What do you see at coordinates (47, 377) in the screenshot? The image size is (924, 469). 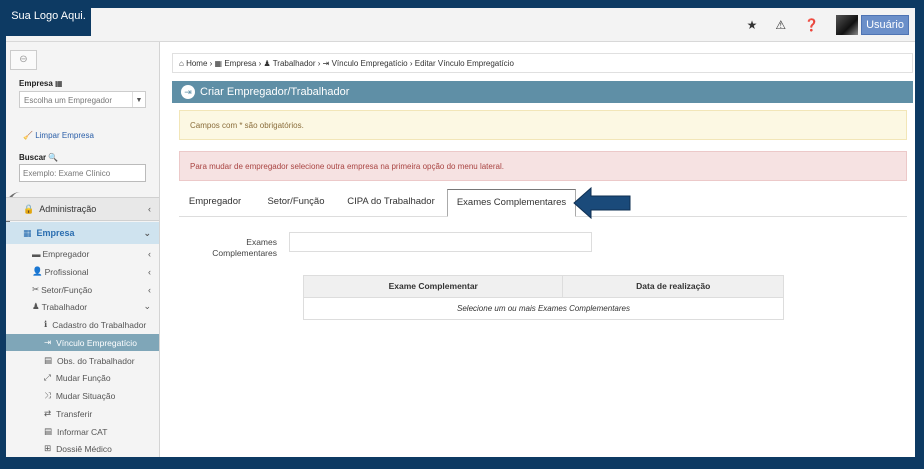 I see `resize-icon: ⤢` at bounding box center [47, 377].